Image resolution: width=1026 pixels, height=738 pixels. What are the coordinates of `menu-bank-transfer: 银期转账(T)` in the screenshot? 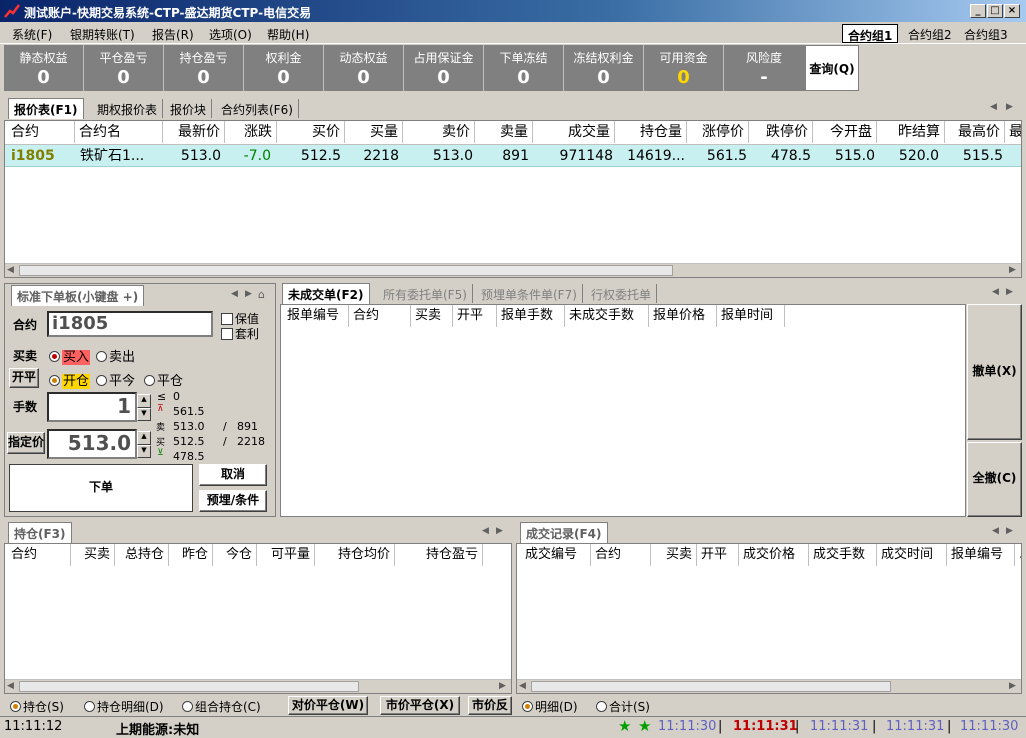 It's located at (102, 34).